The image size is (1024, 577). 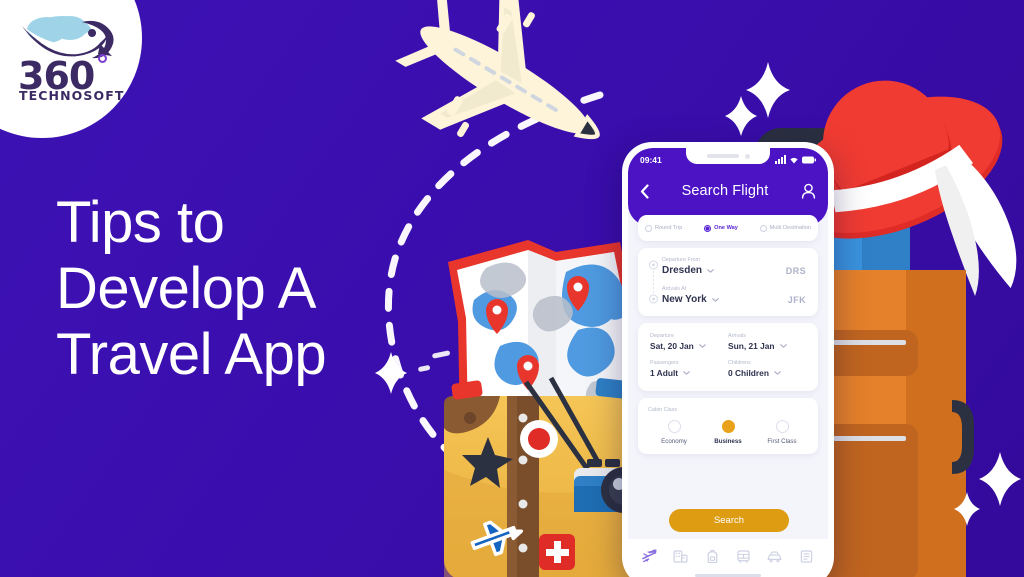 I want to click on status-time: 09:41, so click(x=651, y=159).